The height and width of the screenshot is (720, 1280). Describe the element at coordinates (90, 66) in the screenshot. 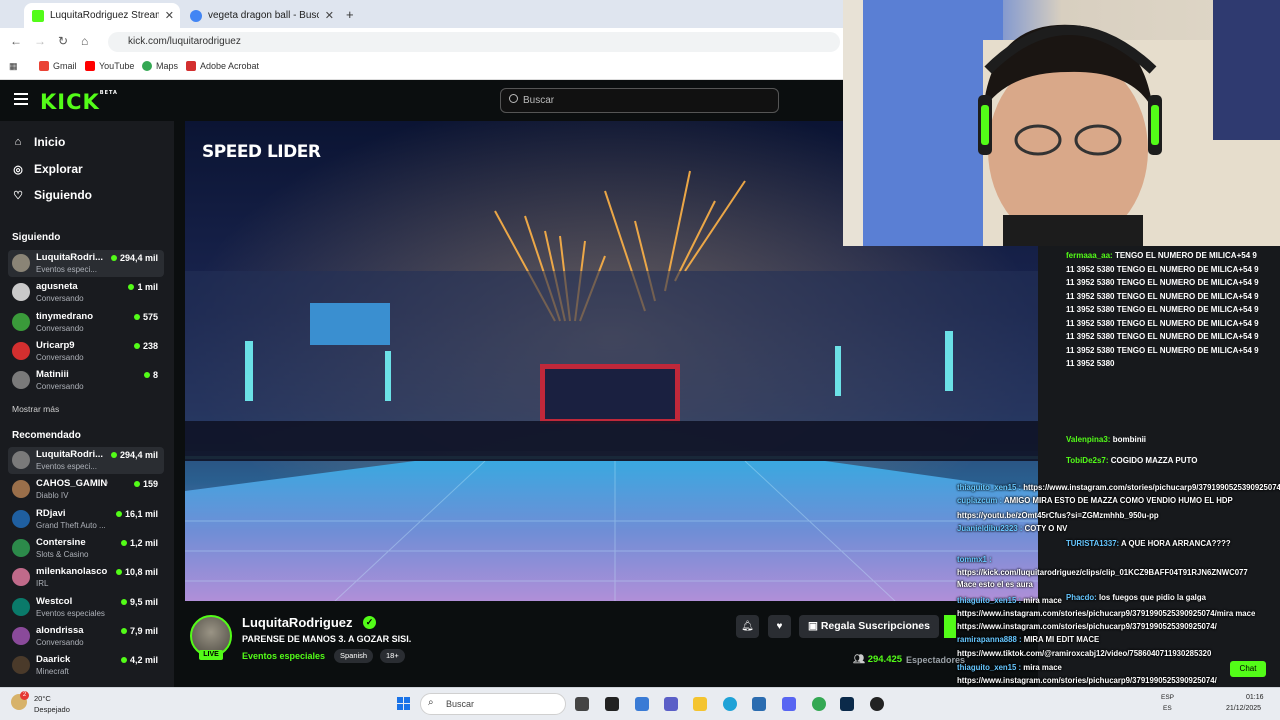

I see `youtube-icon` at that location.